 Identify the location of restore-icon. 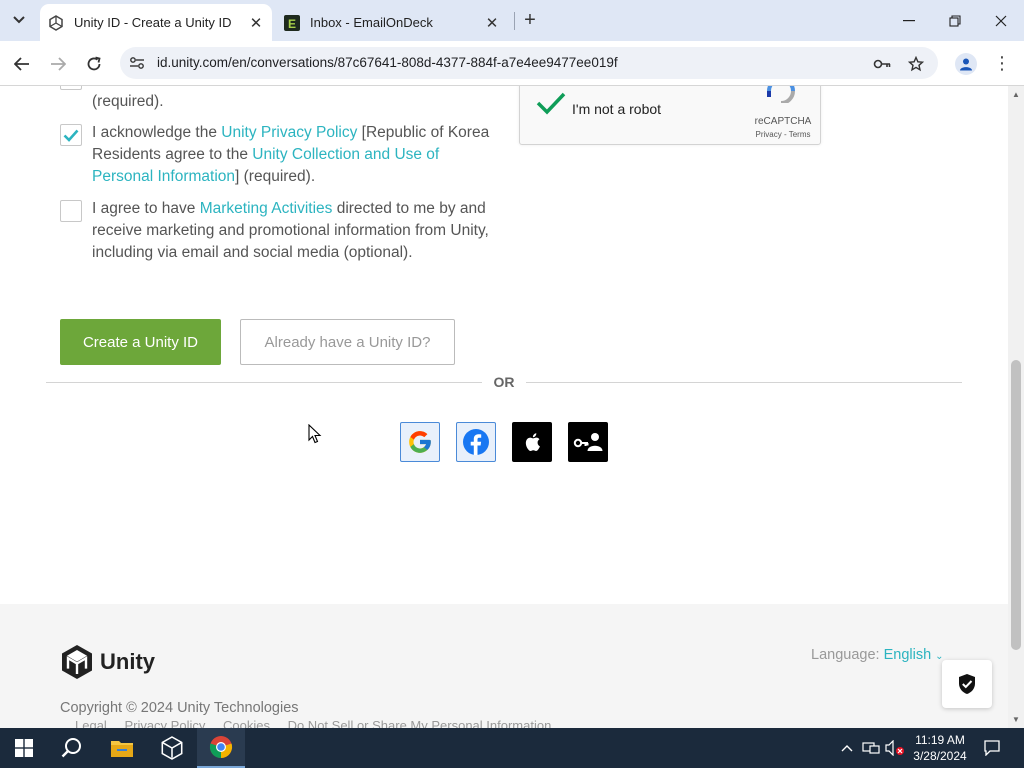
(955, 20).